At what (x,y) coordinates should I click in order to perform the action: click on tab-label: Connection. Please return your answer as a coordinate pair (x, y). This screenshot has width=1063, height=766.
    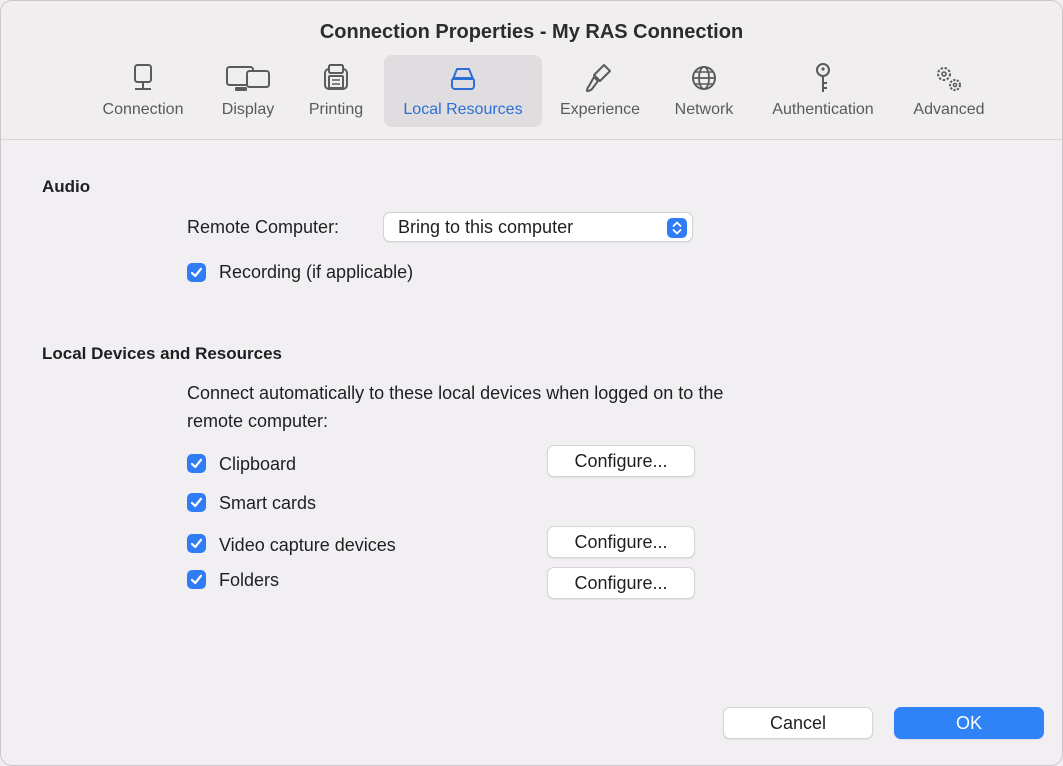
    Looking at the image, I should click on (143, 109).